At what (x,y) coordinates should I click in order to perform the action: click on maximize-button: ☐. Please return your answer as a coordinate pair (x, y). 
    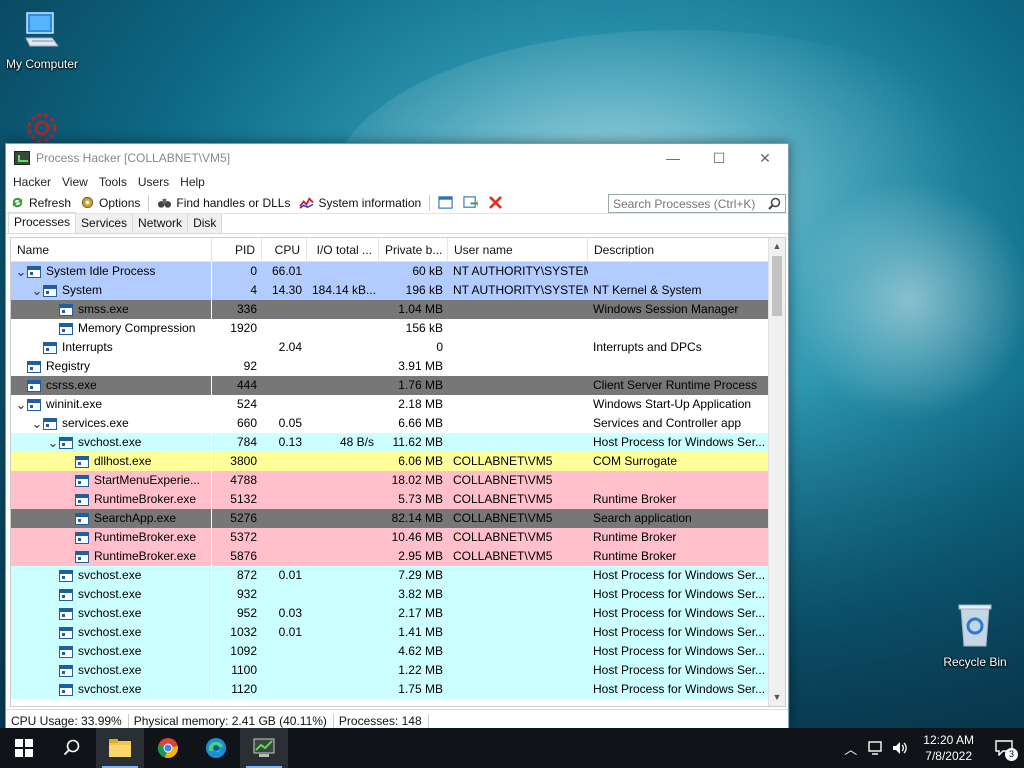
    Looking at the image, I should click on (719, 158).